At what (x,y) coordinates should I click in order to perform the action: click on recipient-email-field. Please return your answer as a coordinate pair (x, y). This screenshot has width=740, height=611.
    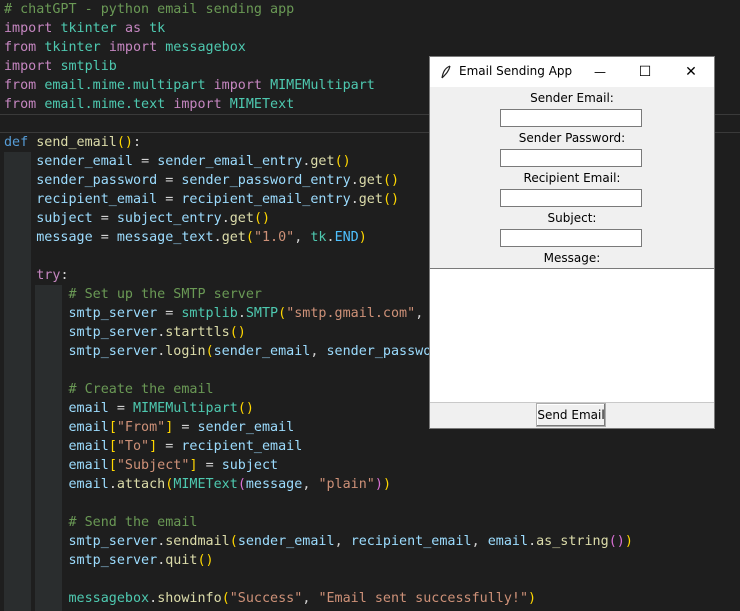
    Looking at the image, I should click on (571, 198).